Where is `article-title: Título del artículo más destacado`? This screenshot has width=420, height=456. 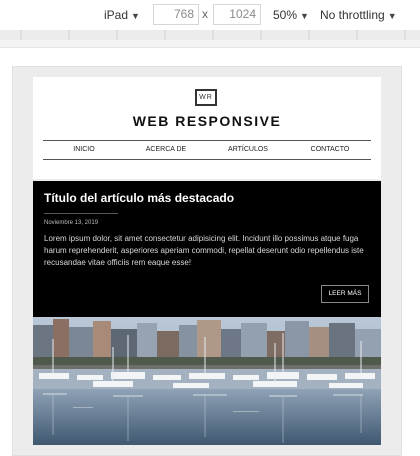 article-title: Título del artículo más destacado is located at coordinates (139, 198).